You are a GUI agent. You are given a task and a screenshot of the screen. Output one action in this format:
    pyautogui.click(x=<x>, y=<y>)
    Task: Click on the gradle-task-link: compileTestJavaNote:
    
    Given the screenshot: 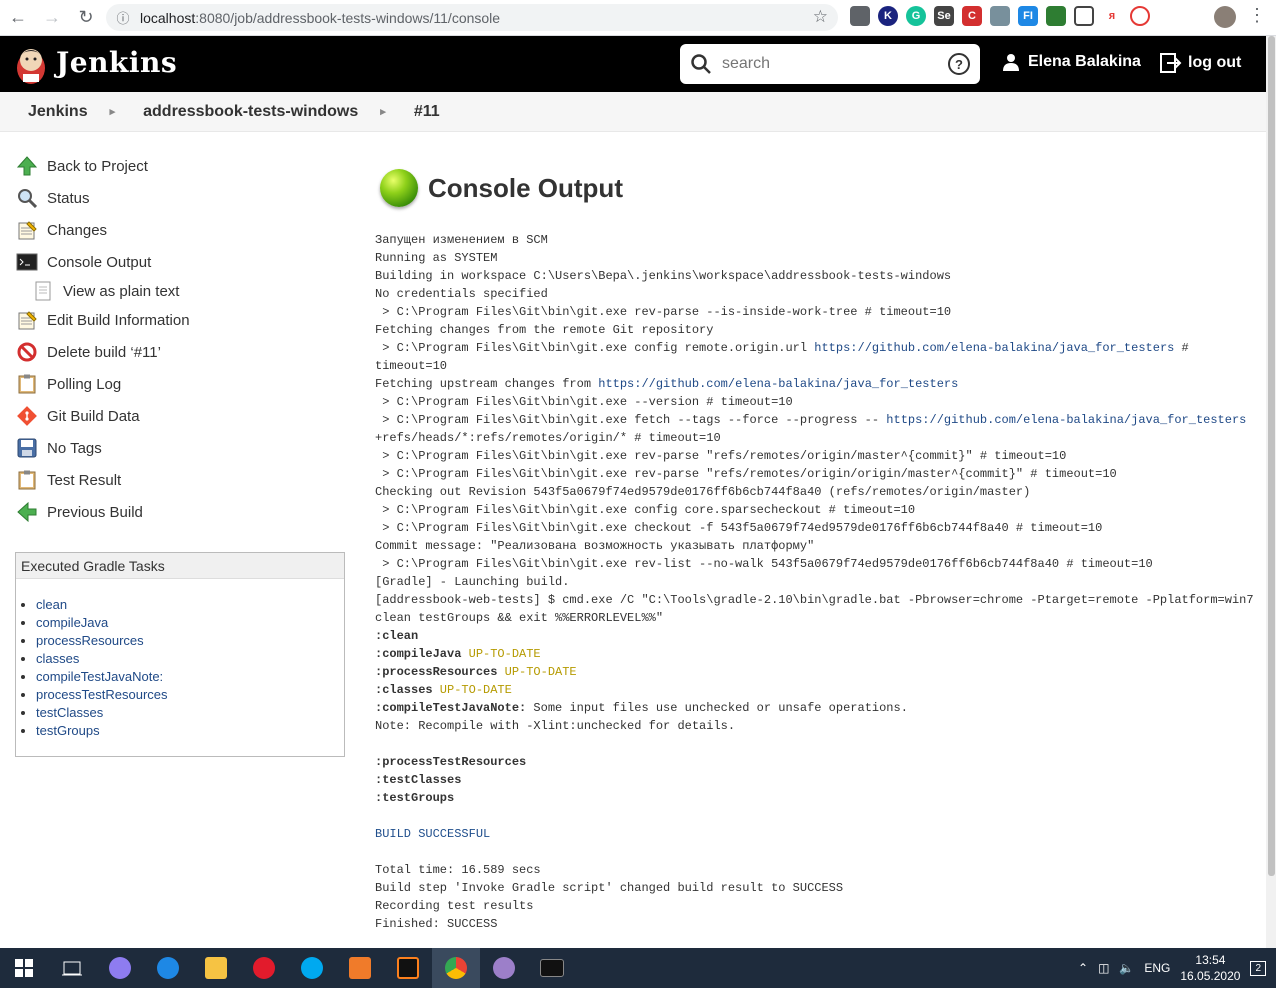 What is the action you would take?
    pyautogui.click(x=99, y=676)
    